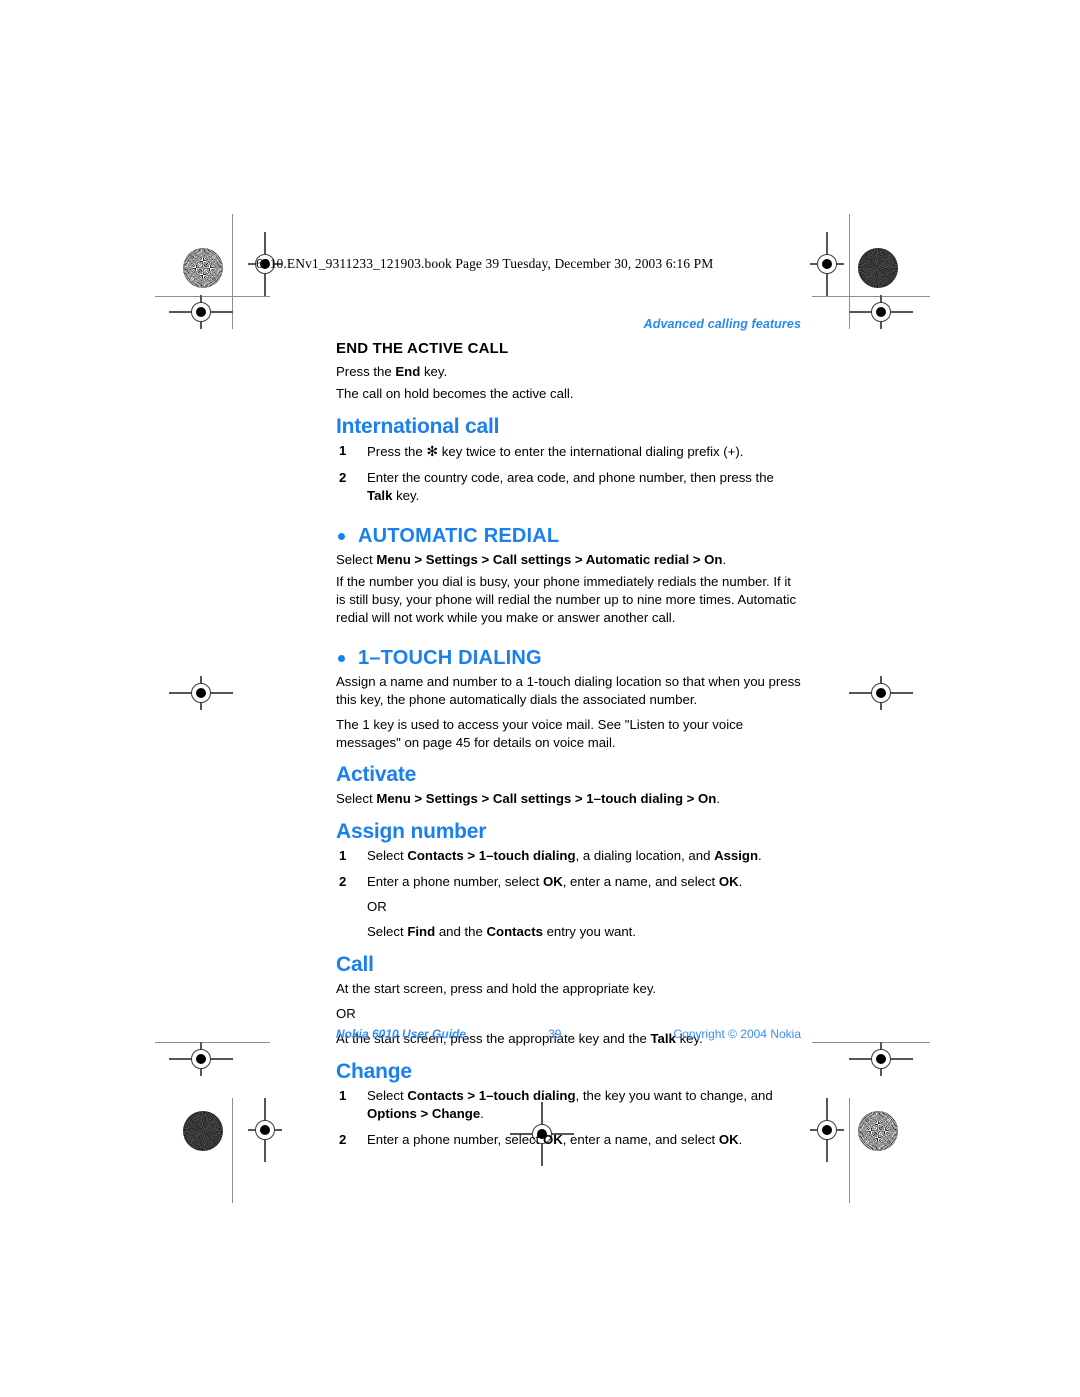  What do you see at coordinates (737, 1034) in the screenshot?
I see `footer-copyright: Copyright © 2004 Nokia` at bounding box center [737, 1034].